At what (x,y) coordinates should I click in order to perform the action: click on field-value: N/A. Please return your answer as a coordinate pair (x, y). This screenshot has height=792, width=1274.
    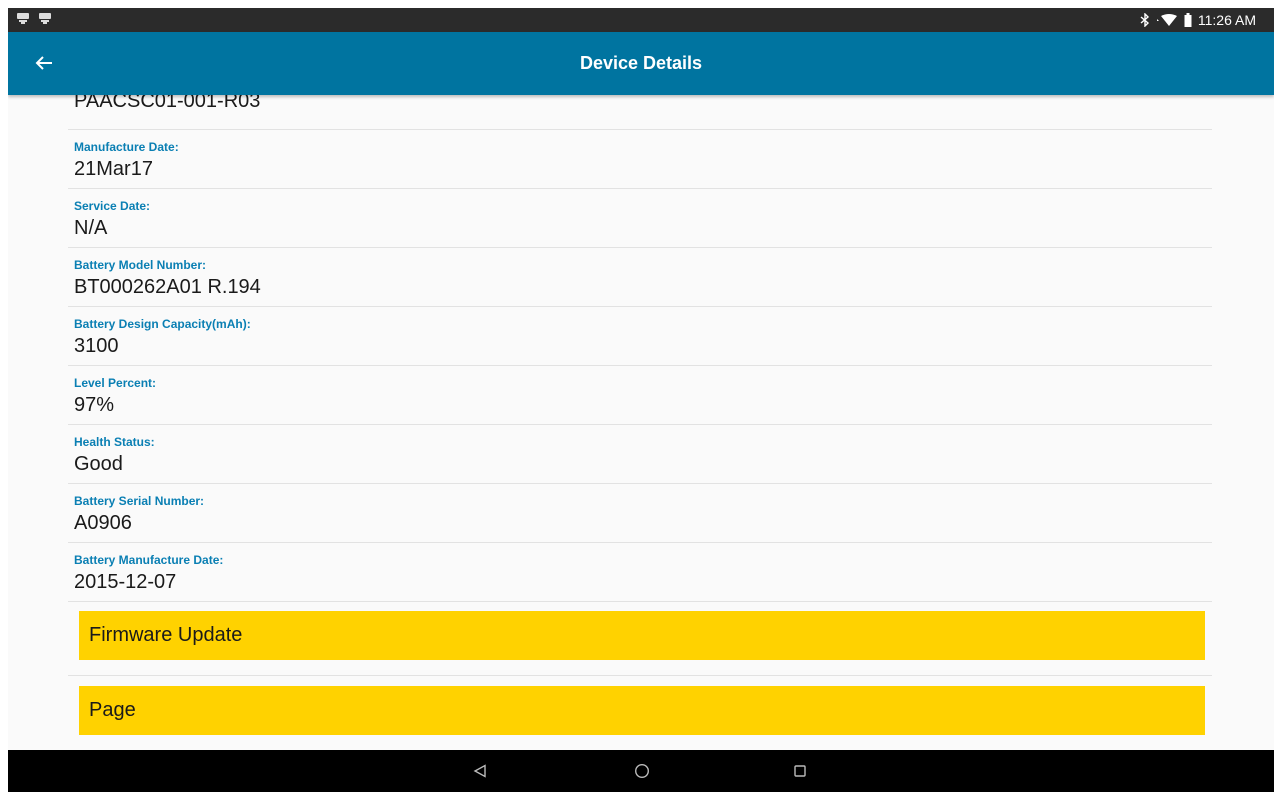
    Looking at the image, I should click on (91, 228).